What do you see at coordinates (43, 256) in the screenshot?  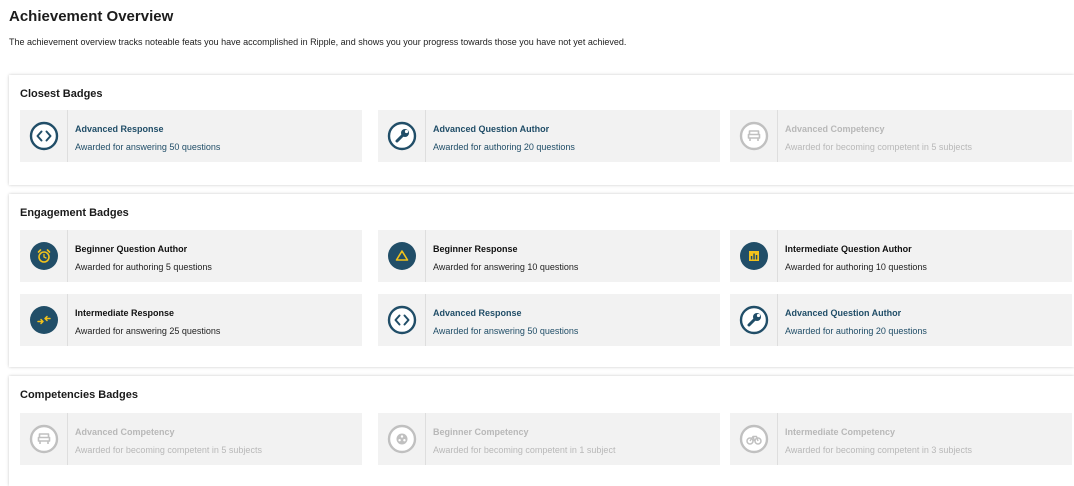 I see `alarm-clock-icon` at bounding box center [43, 256].